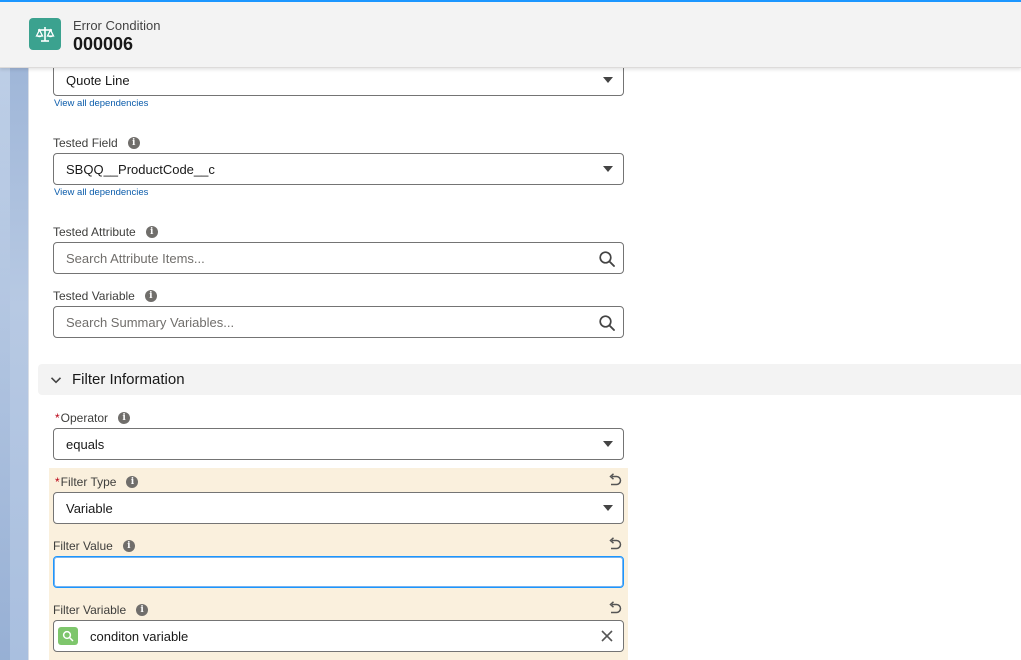 The width and height of the screenshot is (1021, 660). What do you see at coordinates (94, 232) in the screenshot?
I see `tested-attribute-label-text: Tested Attribute` at bounding box center [94, 232].